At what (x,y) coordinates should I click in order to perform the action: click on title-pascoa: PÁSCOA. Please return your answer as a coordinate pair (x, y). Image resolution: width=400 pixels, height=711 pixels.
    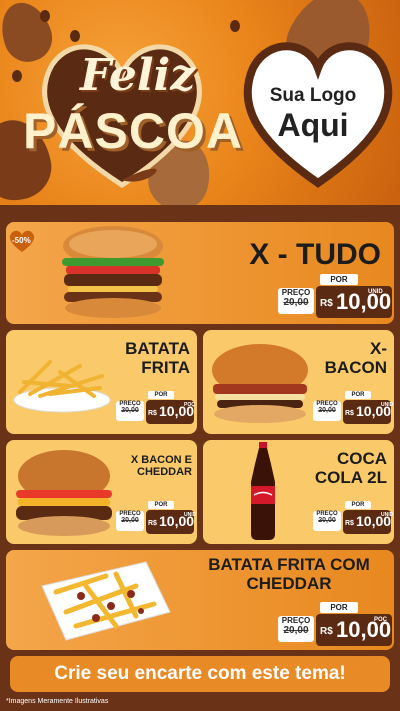
    Looking at the image, I should click on (133, 131).